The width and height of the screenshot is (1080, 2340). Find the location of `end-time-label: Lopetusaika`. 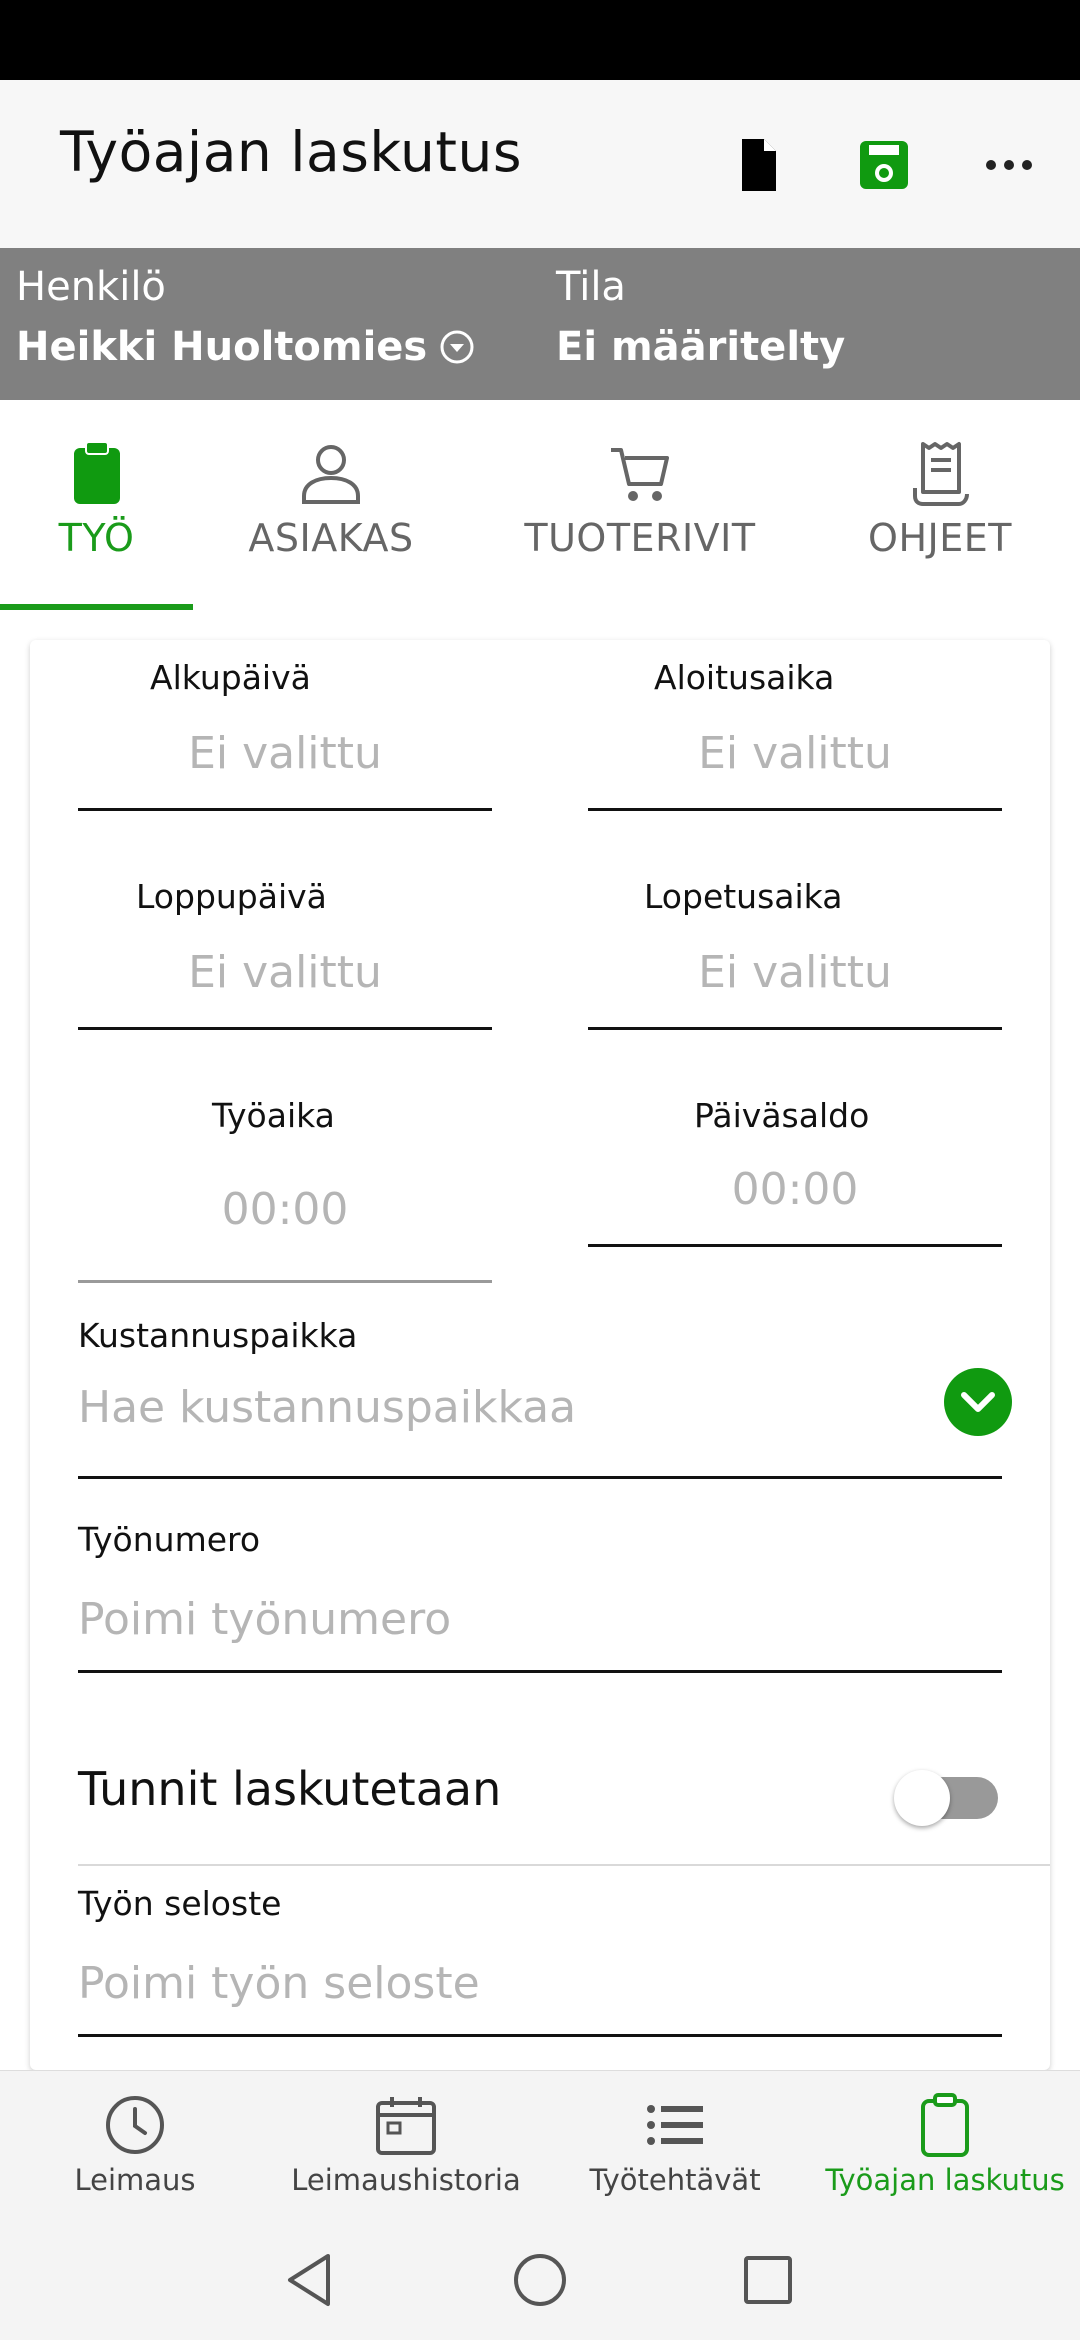

end-time-label: Lopetusaika is located at coordinates (743, 896).